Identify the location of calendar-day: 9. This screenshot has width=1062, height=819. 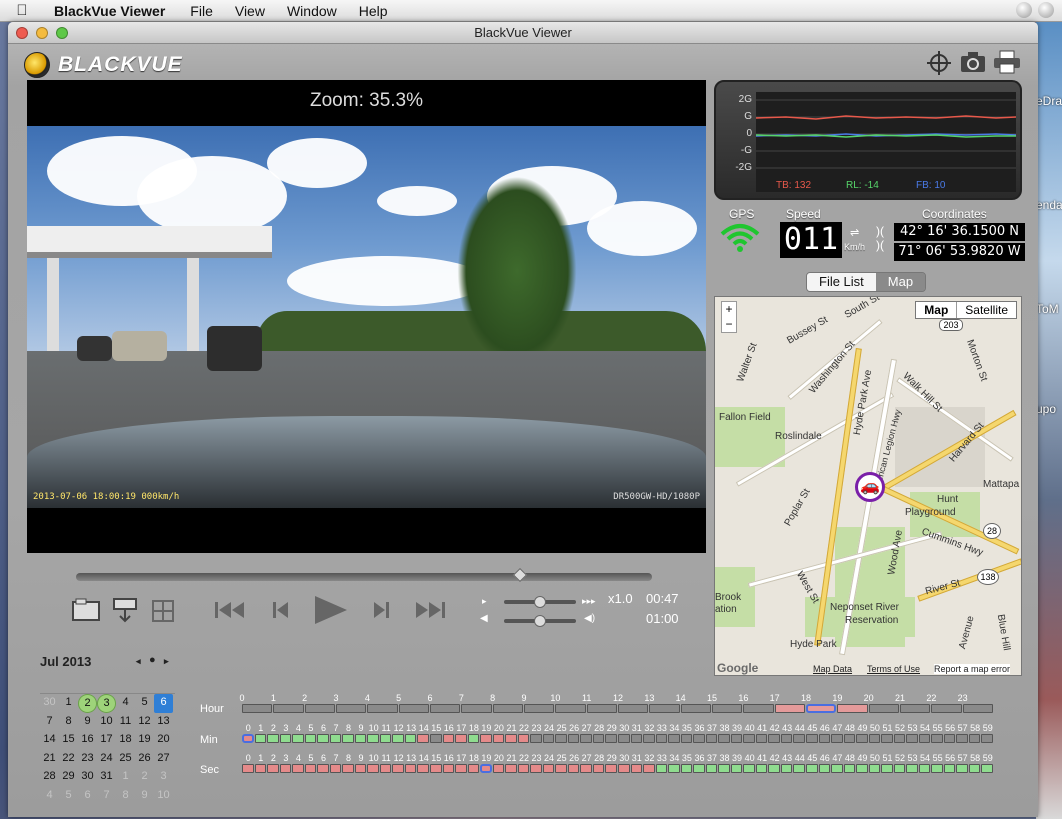
(87, 722).